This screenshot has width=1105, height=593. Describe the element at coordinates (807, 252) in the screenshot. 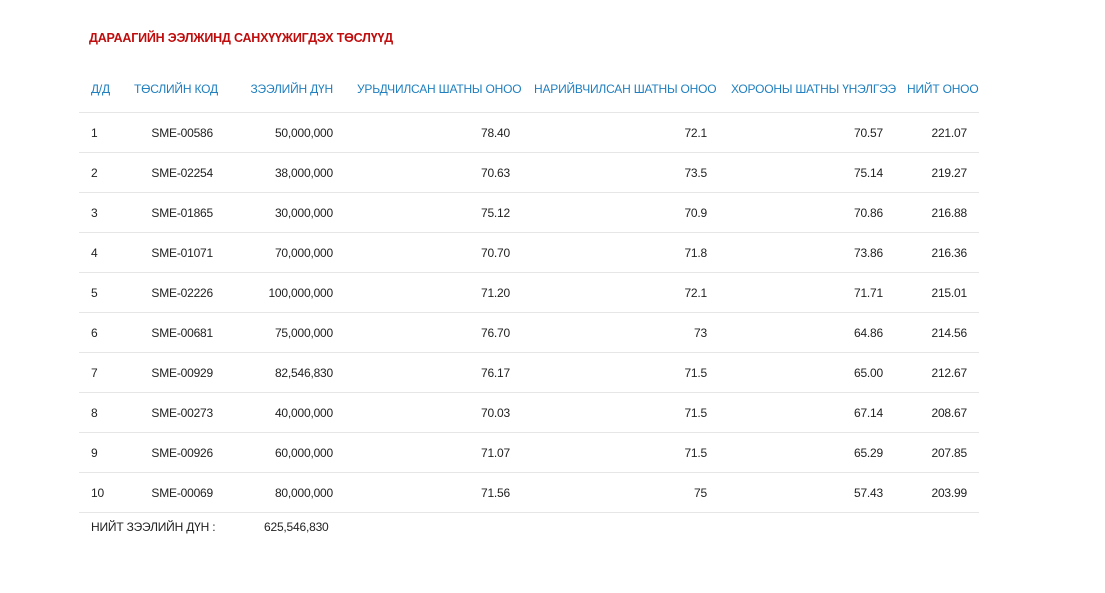

I see `cell-committee-score: 73.86` at that location.